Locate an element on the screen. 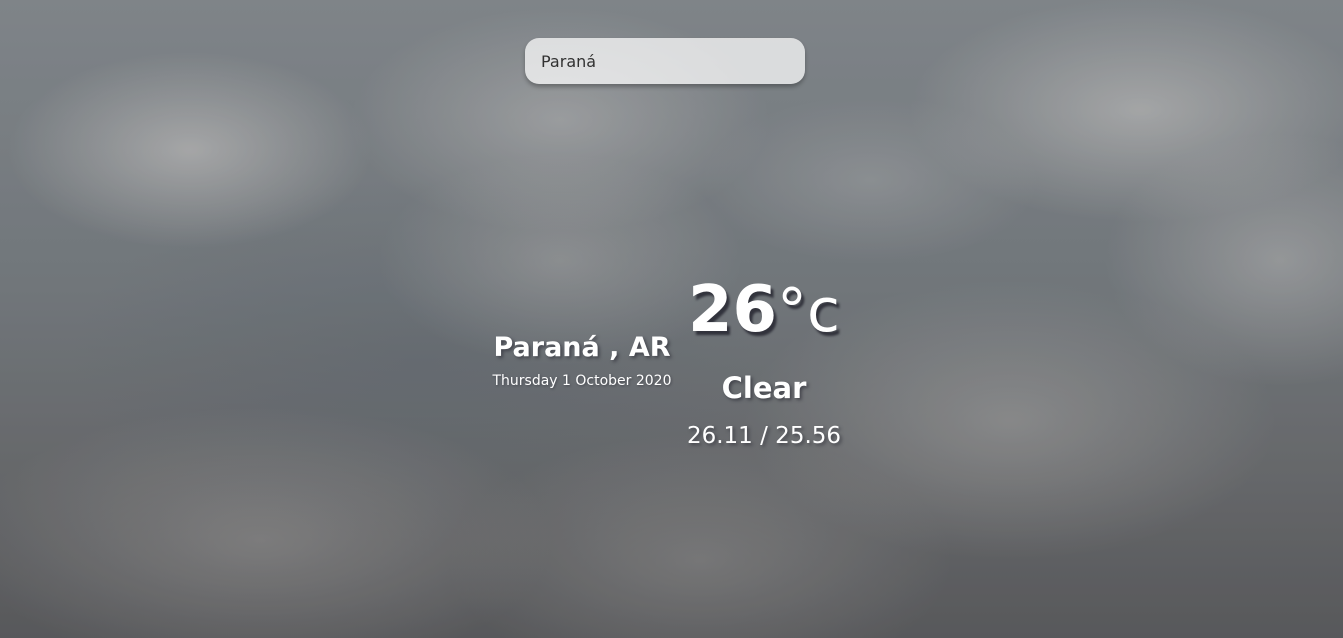 Image resolution: width=1343 pixels, height=638 pixels. date: Thursday 1 October 2020 is located at coordinates (582, 381).